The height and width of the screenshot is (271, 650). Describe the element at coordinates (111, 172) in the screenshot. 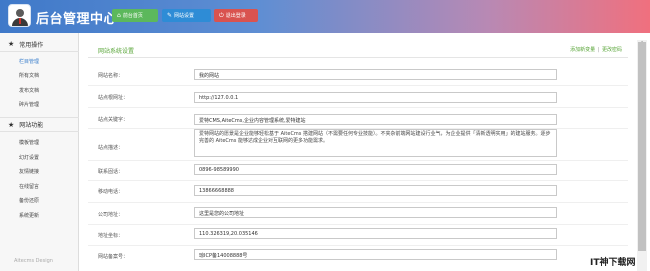

I see `phone-label: 联系固话：` at that location.